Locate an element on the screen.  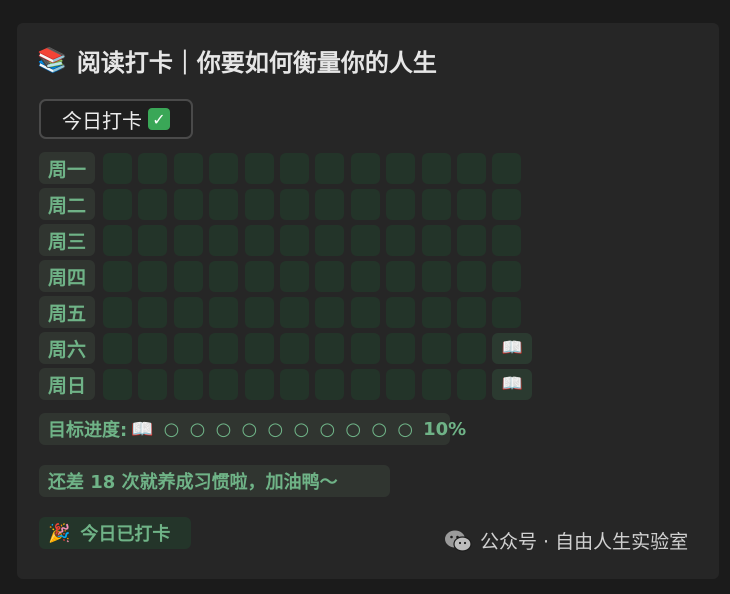
day-label: 周六 is located at coordinates (67, 348).